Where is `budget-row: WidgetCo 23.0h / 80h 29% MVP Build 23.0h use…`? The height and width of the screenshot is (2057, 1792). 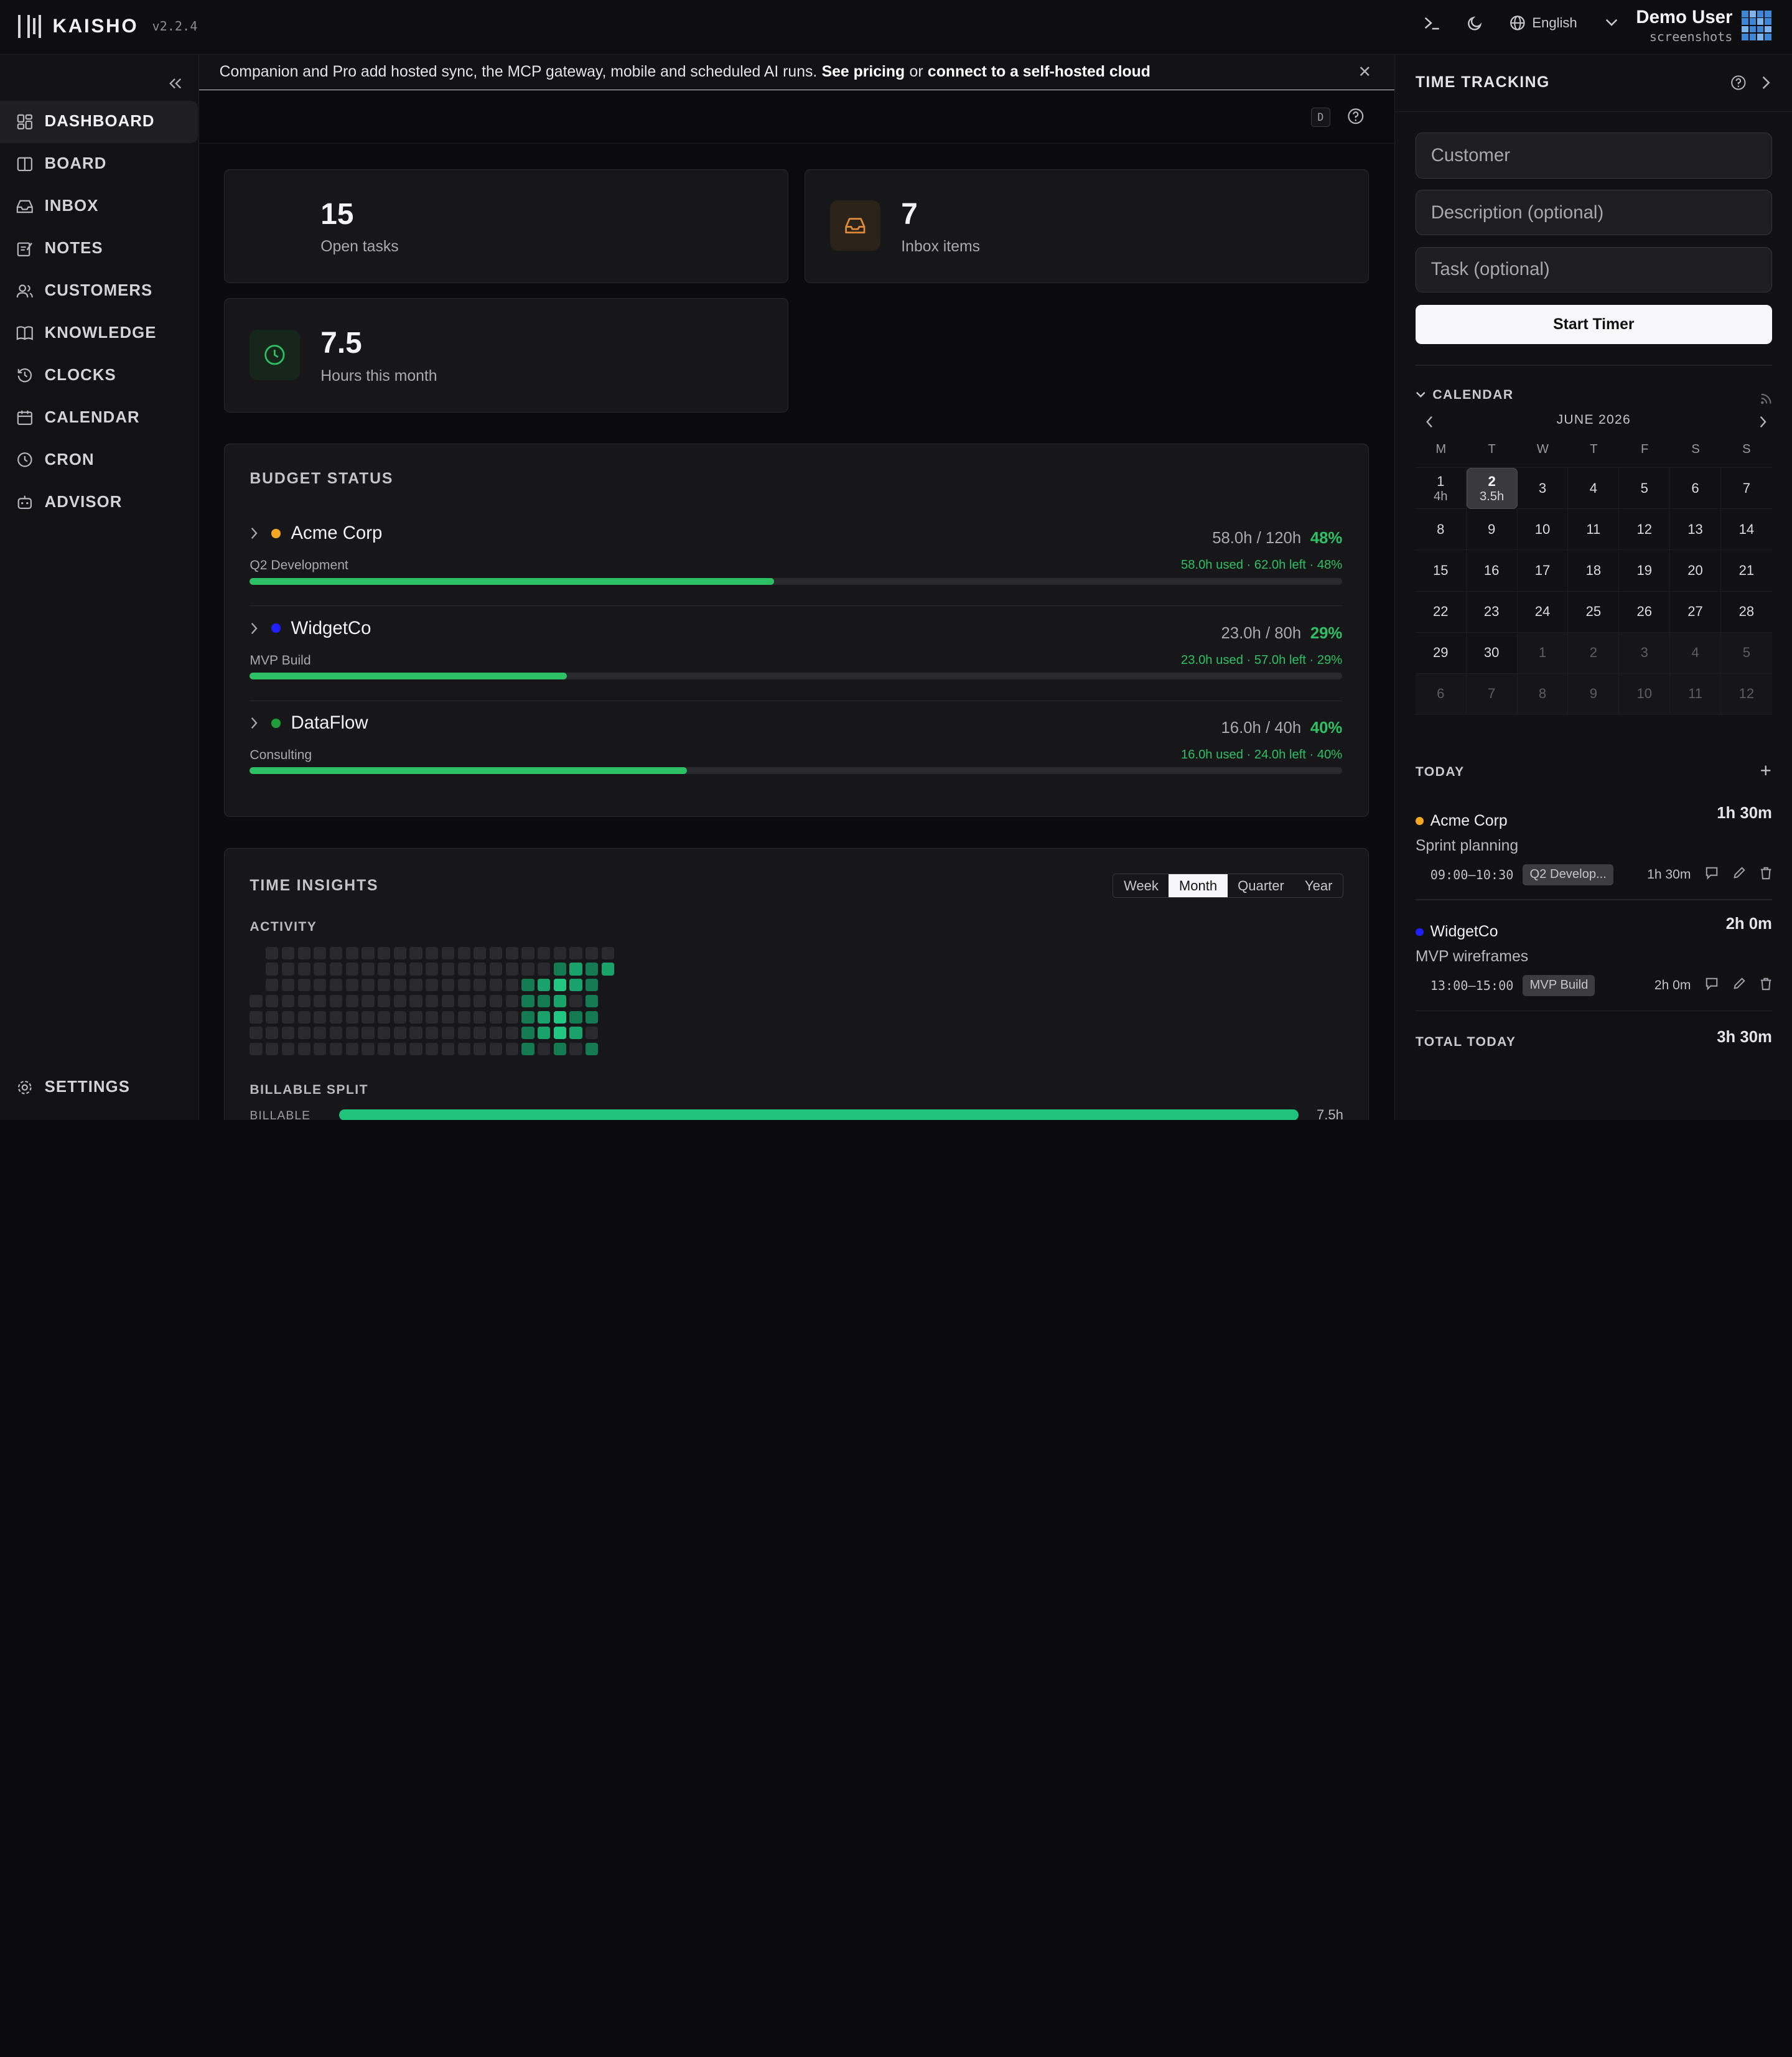 budget-row: WidgetCo 23.0h / 80h 29% MVP Build 23.0h use… is located at coordinates (796, 654).